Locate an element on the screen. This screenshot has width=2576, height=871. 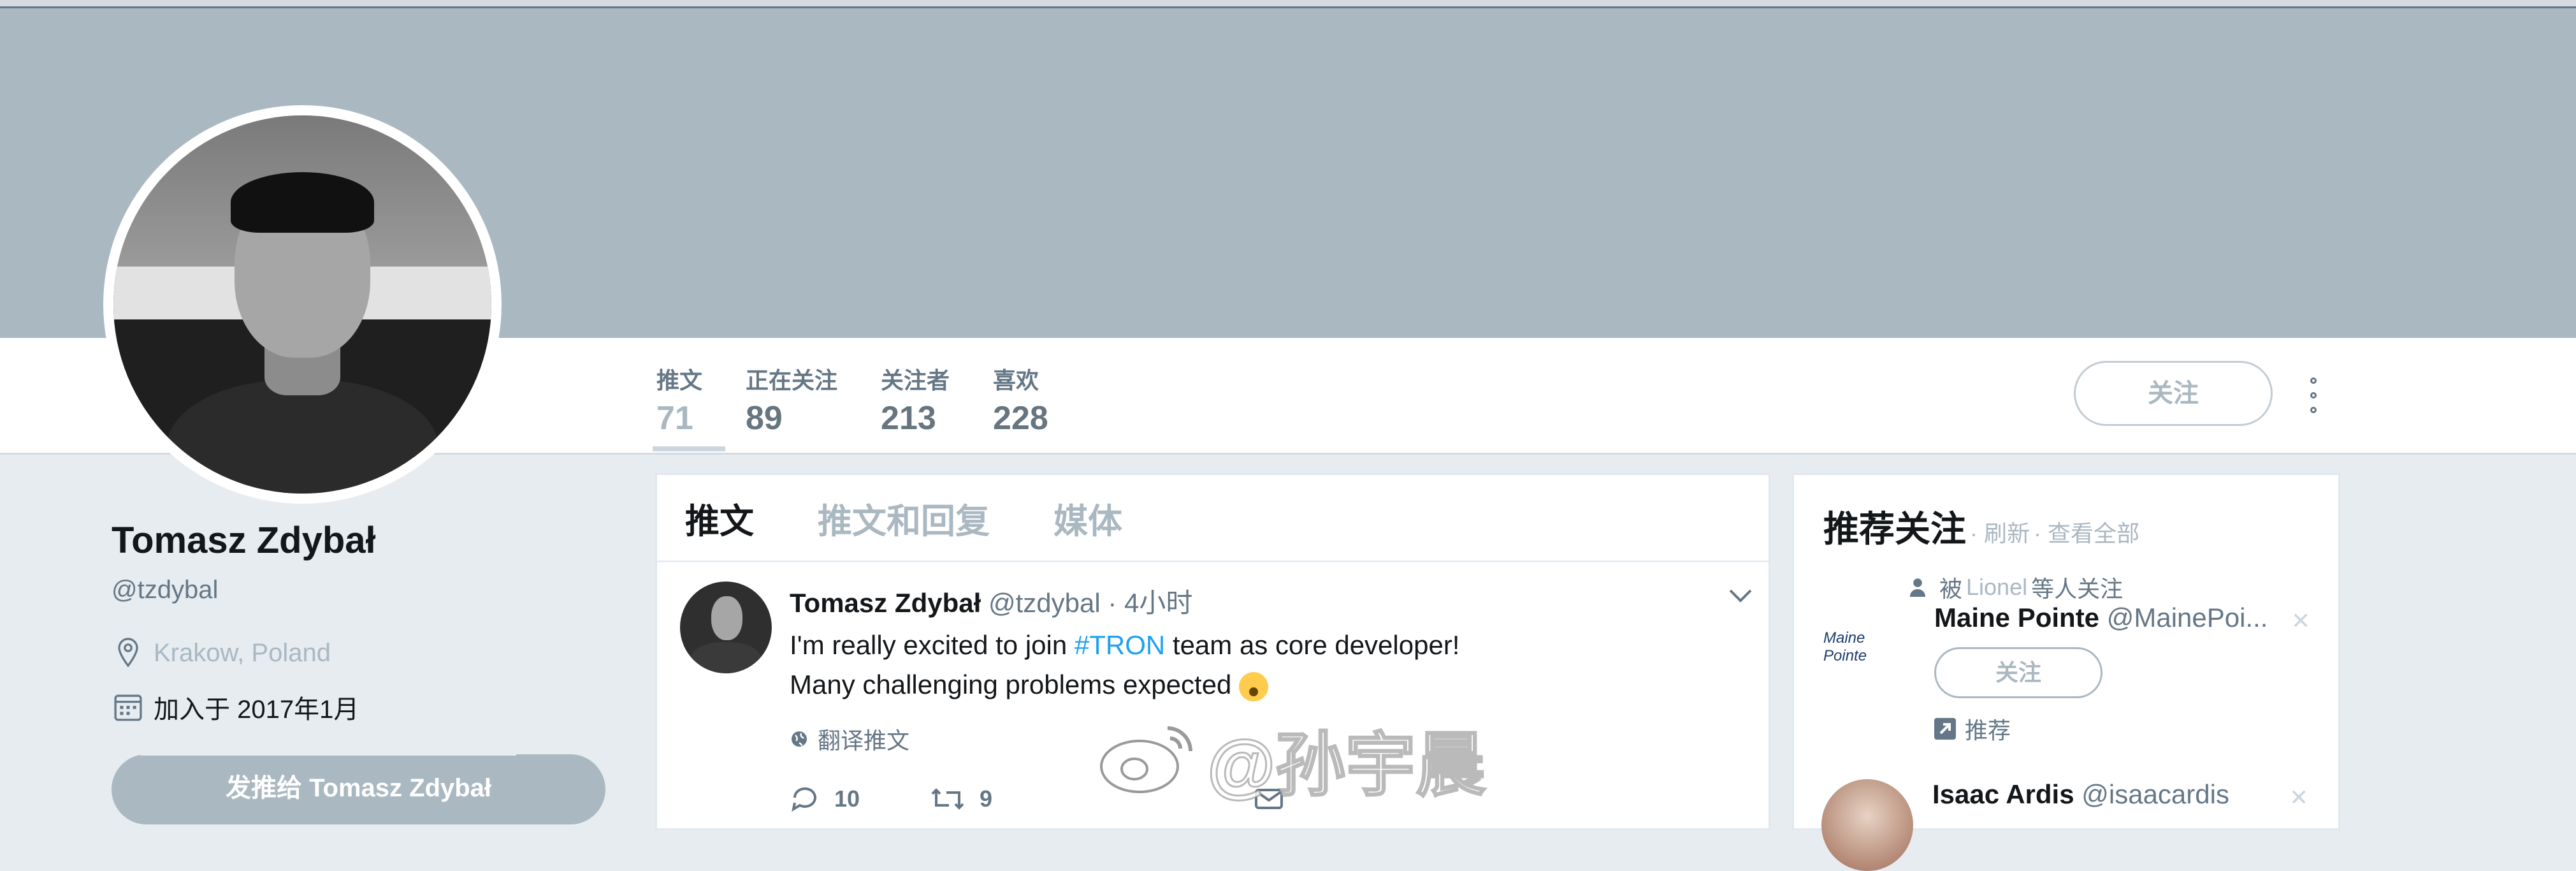
profile-handle: @tzdybal is located at coordinates (165, 590).